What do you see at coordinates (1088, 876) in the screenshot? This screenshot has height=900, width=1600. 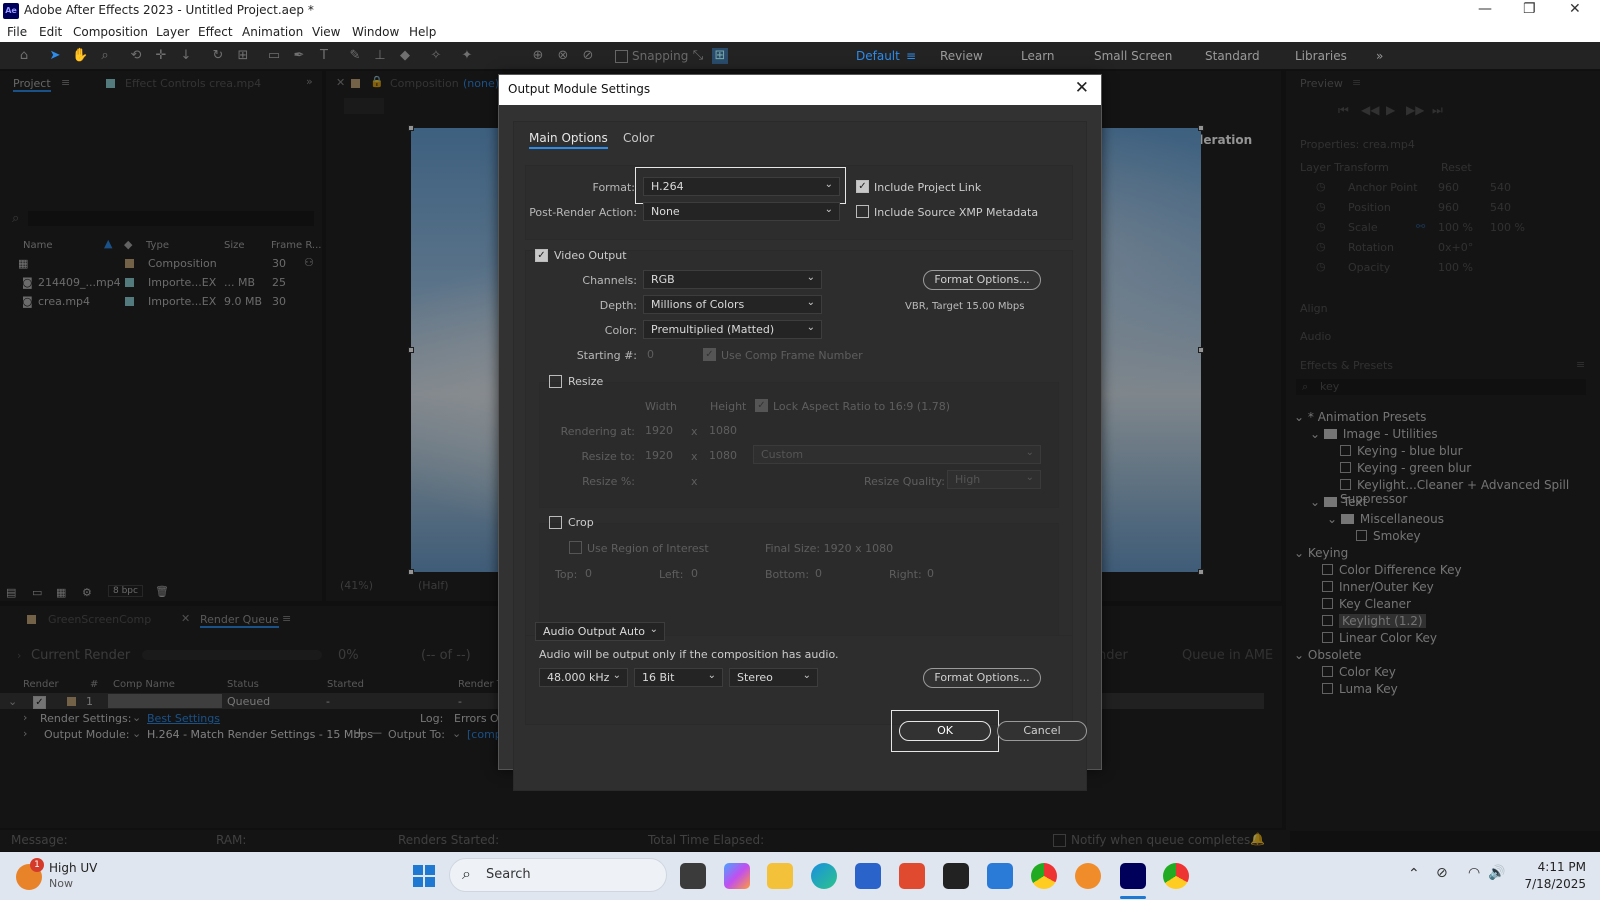 I see `blender-icon` at bounding box center [1088, 876].